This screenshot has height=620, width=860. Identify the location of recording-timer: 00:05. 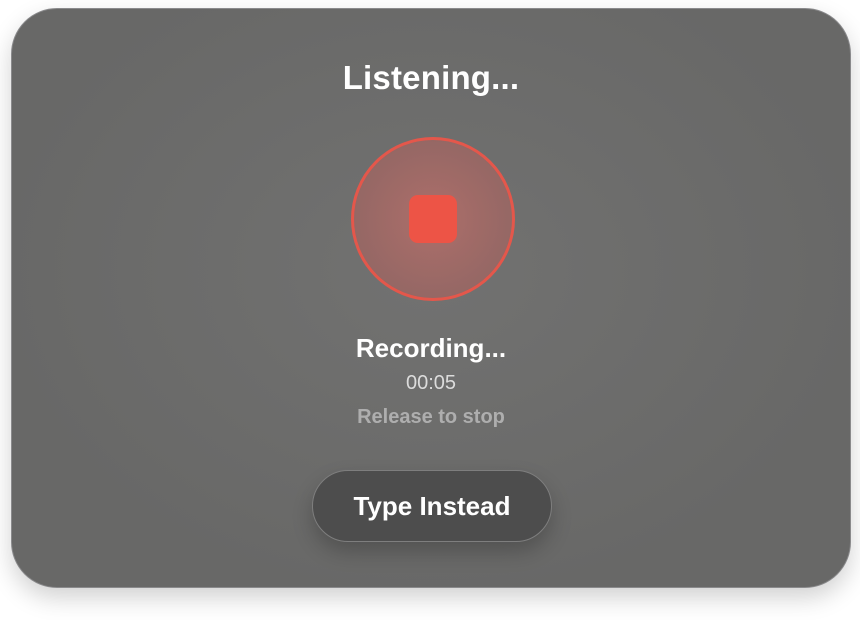
(431, 383).